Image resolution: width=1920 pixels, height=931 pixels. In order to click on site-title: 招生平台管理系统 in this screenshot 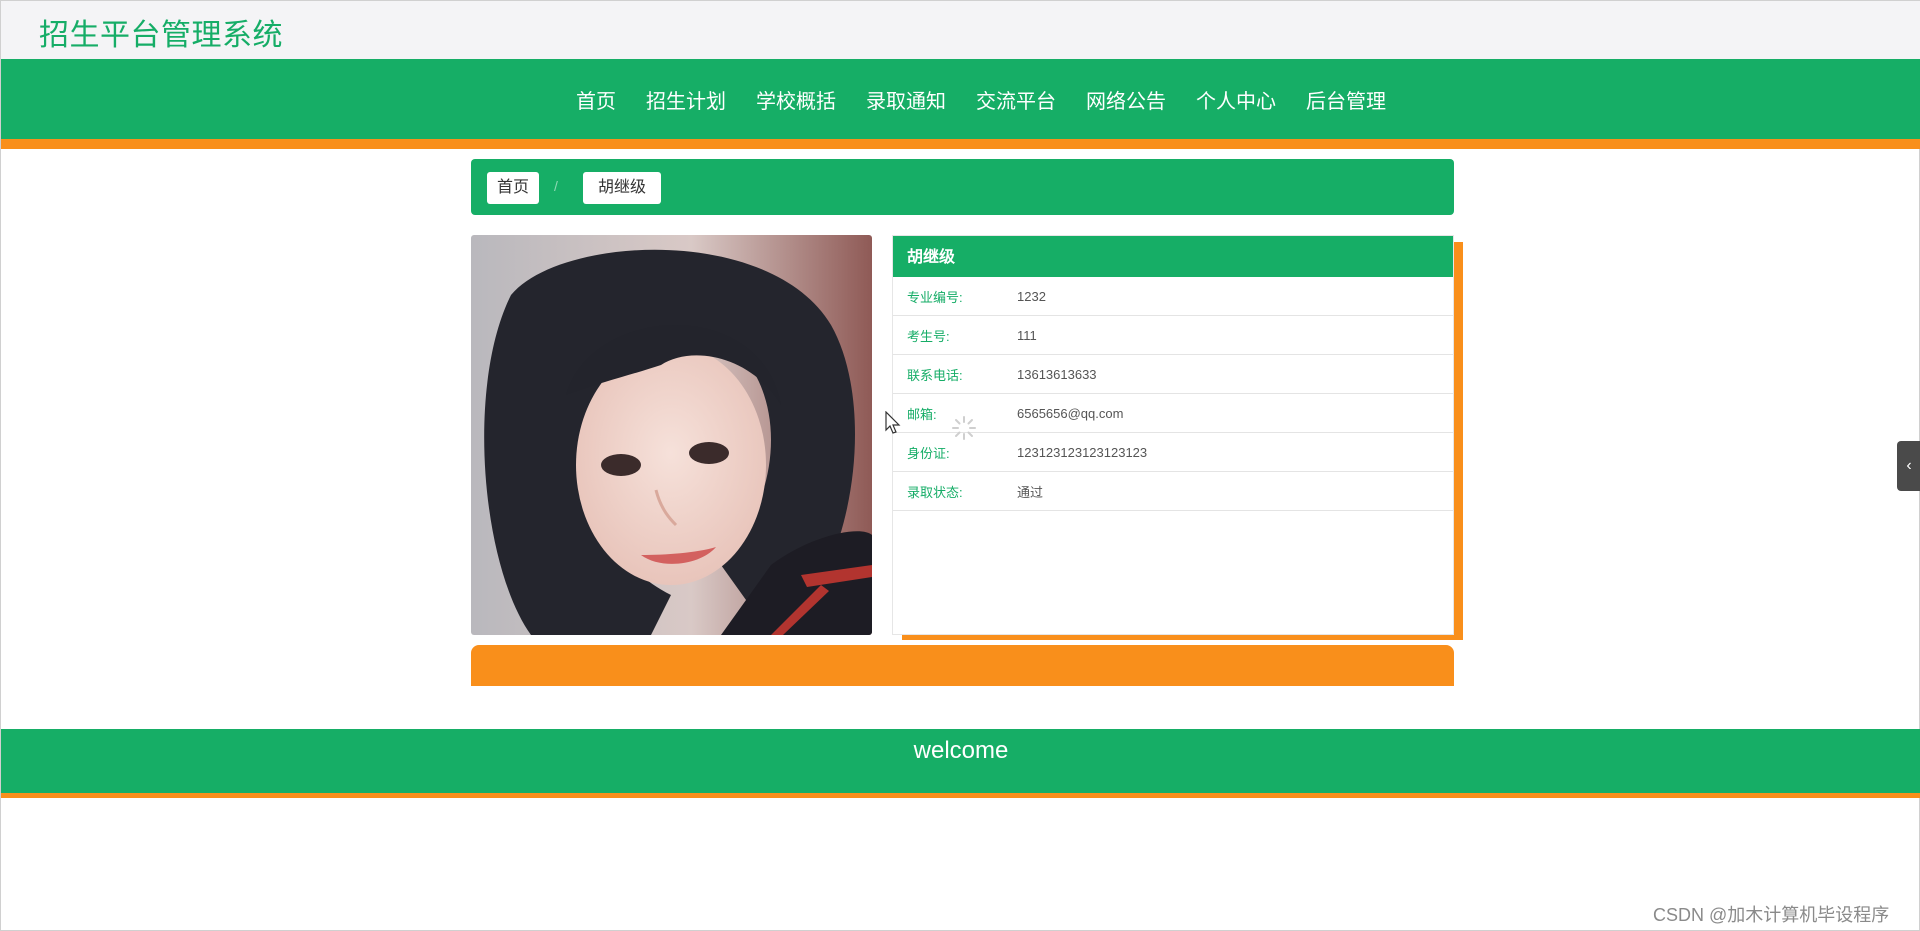, I will do `click(161, 32)`.